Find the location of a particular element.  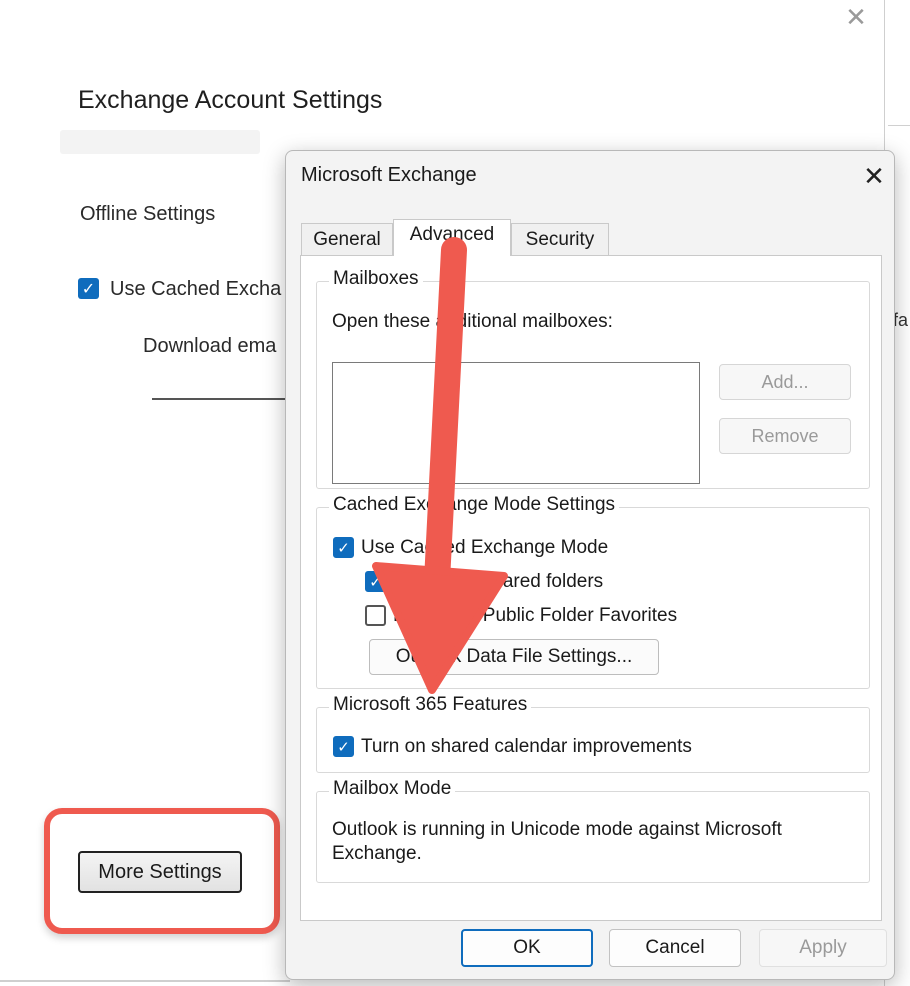

download-public-favorites-checkbox is located at coordinates (375, 615).